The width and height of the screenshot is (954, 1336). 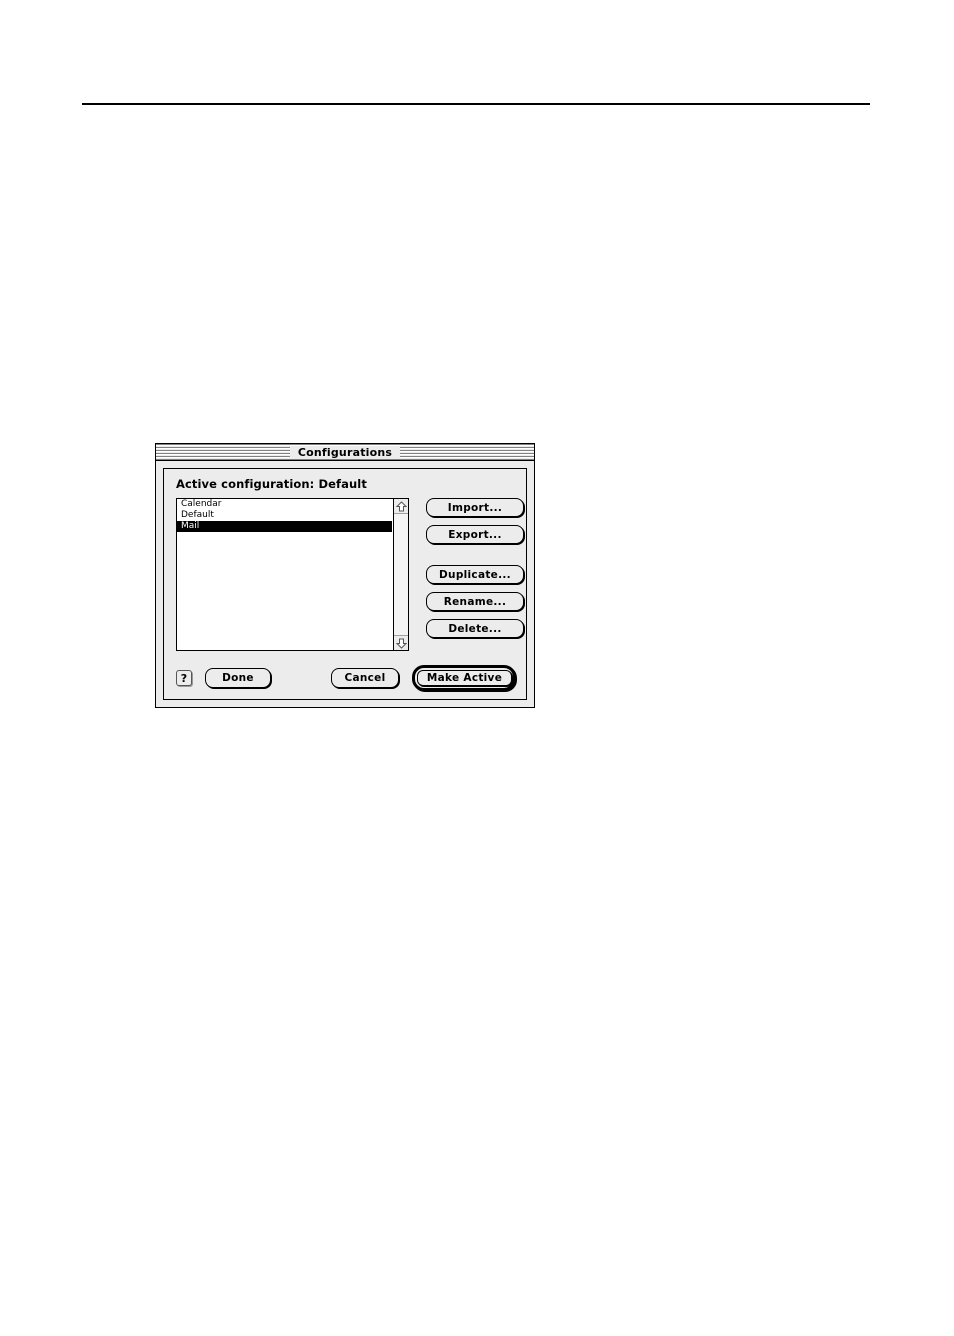 What do you see at coordinates (271, 484) in the screenshot?
I see `active-configuration-label: Active configuration: Default` at bounding box center [271, 484].